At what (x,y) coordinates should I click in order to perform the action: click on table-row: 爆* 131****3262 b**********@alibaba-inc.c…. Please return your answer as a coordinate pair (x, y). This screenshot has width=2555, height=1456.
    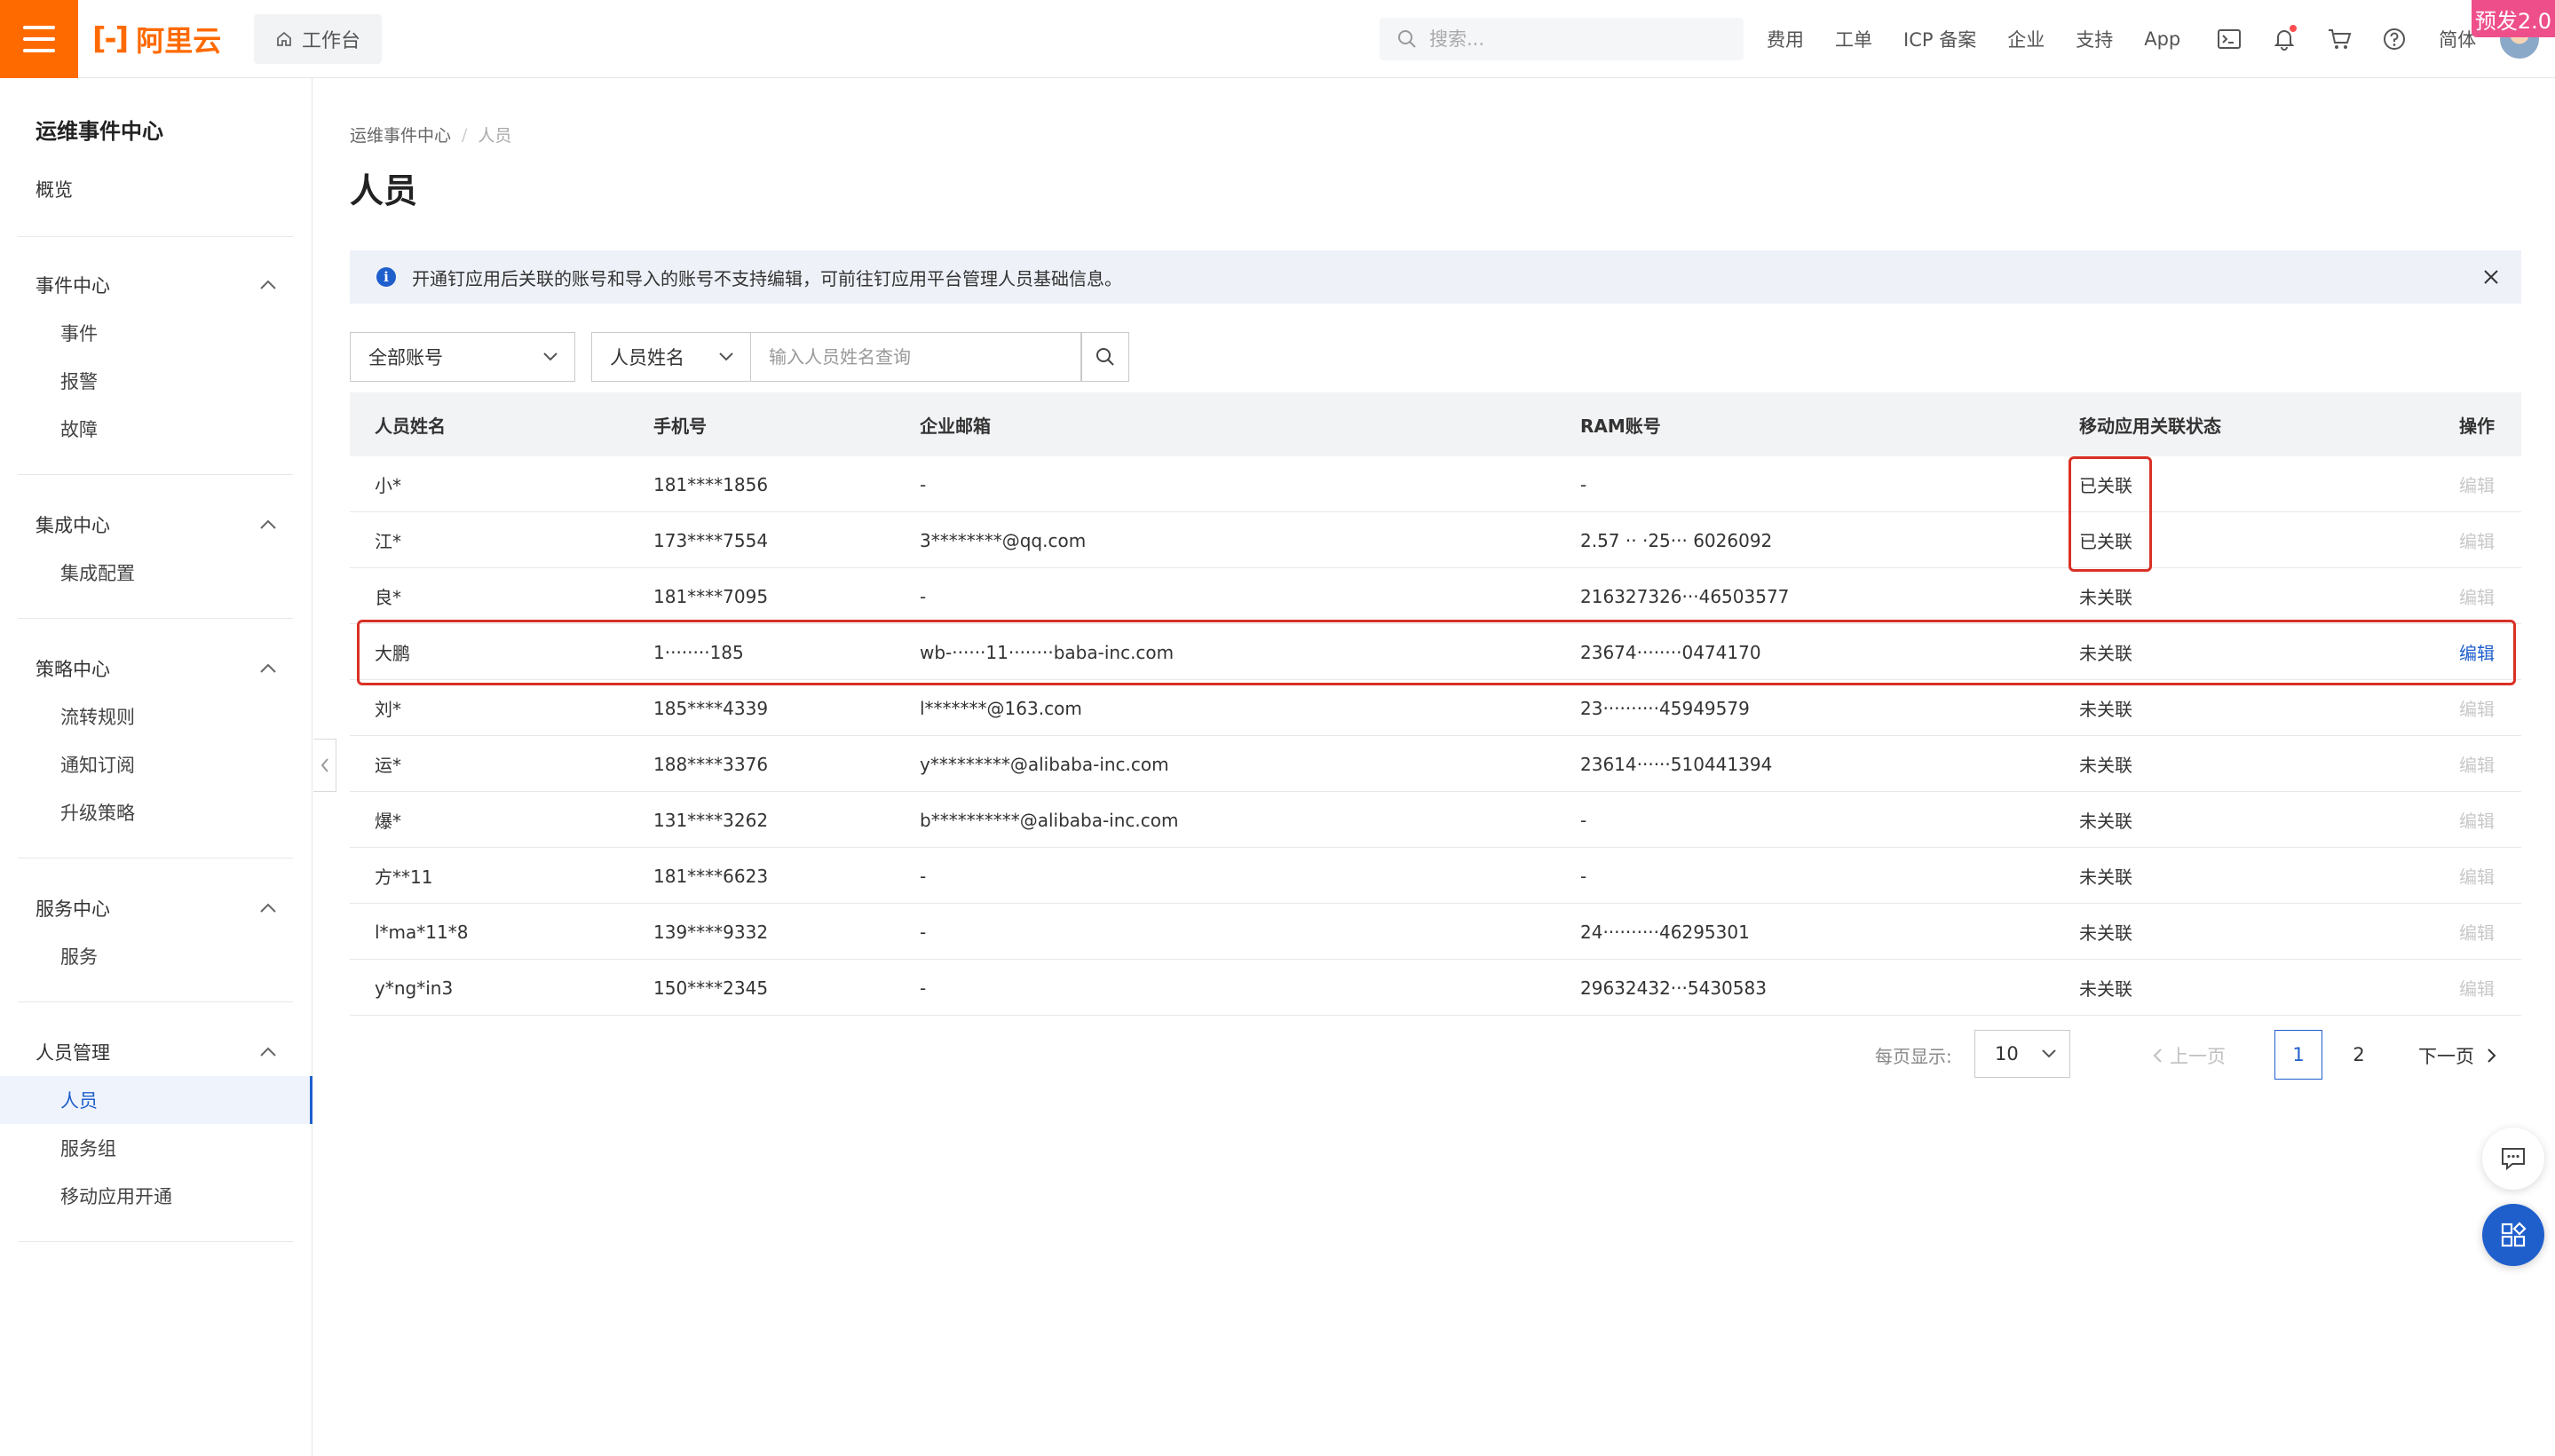
    Looking at the image, I should click on (1435, 820).